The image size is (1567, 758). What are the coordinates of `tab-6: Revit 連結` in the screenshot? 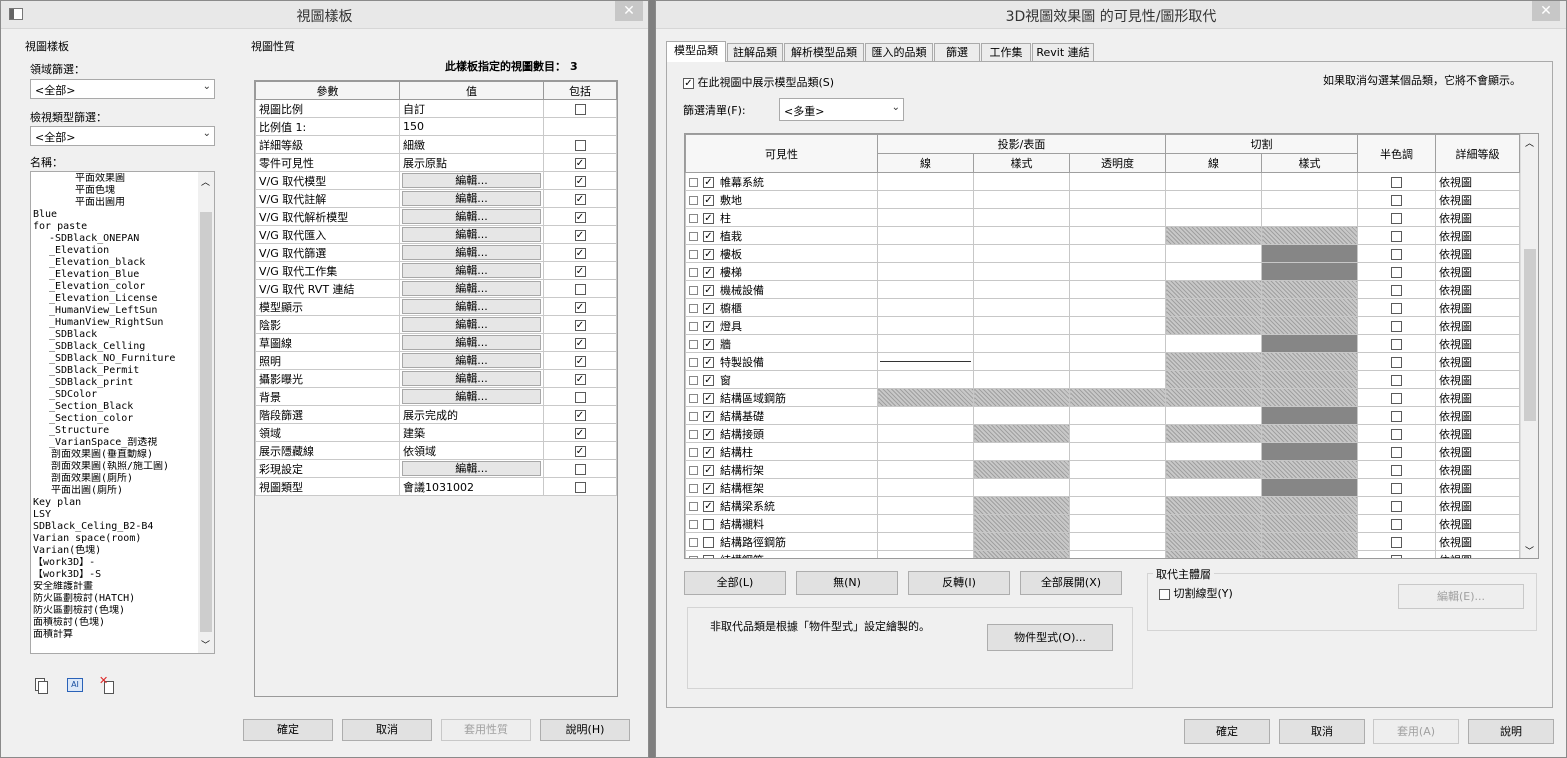 It's located at (1063, 52).